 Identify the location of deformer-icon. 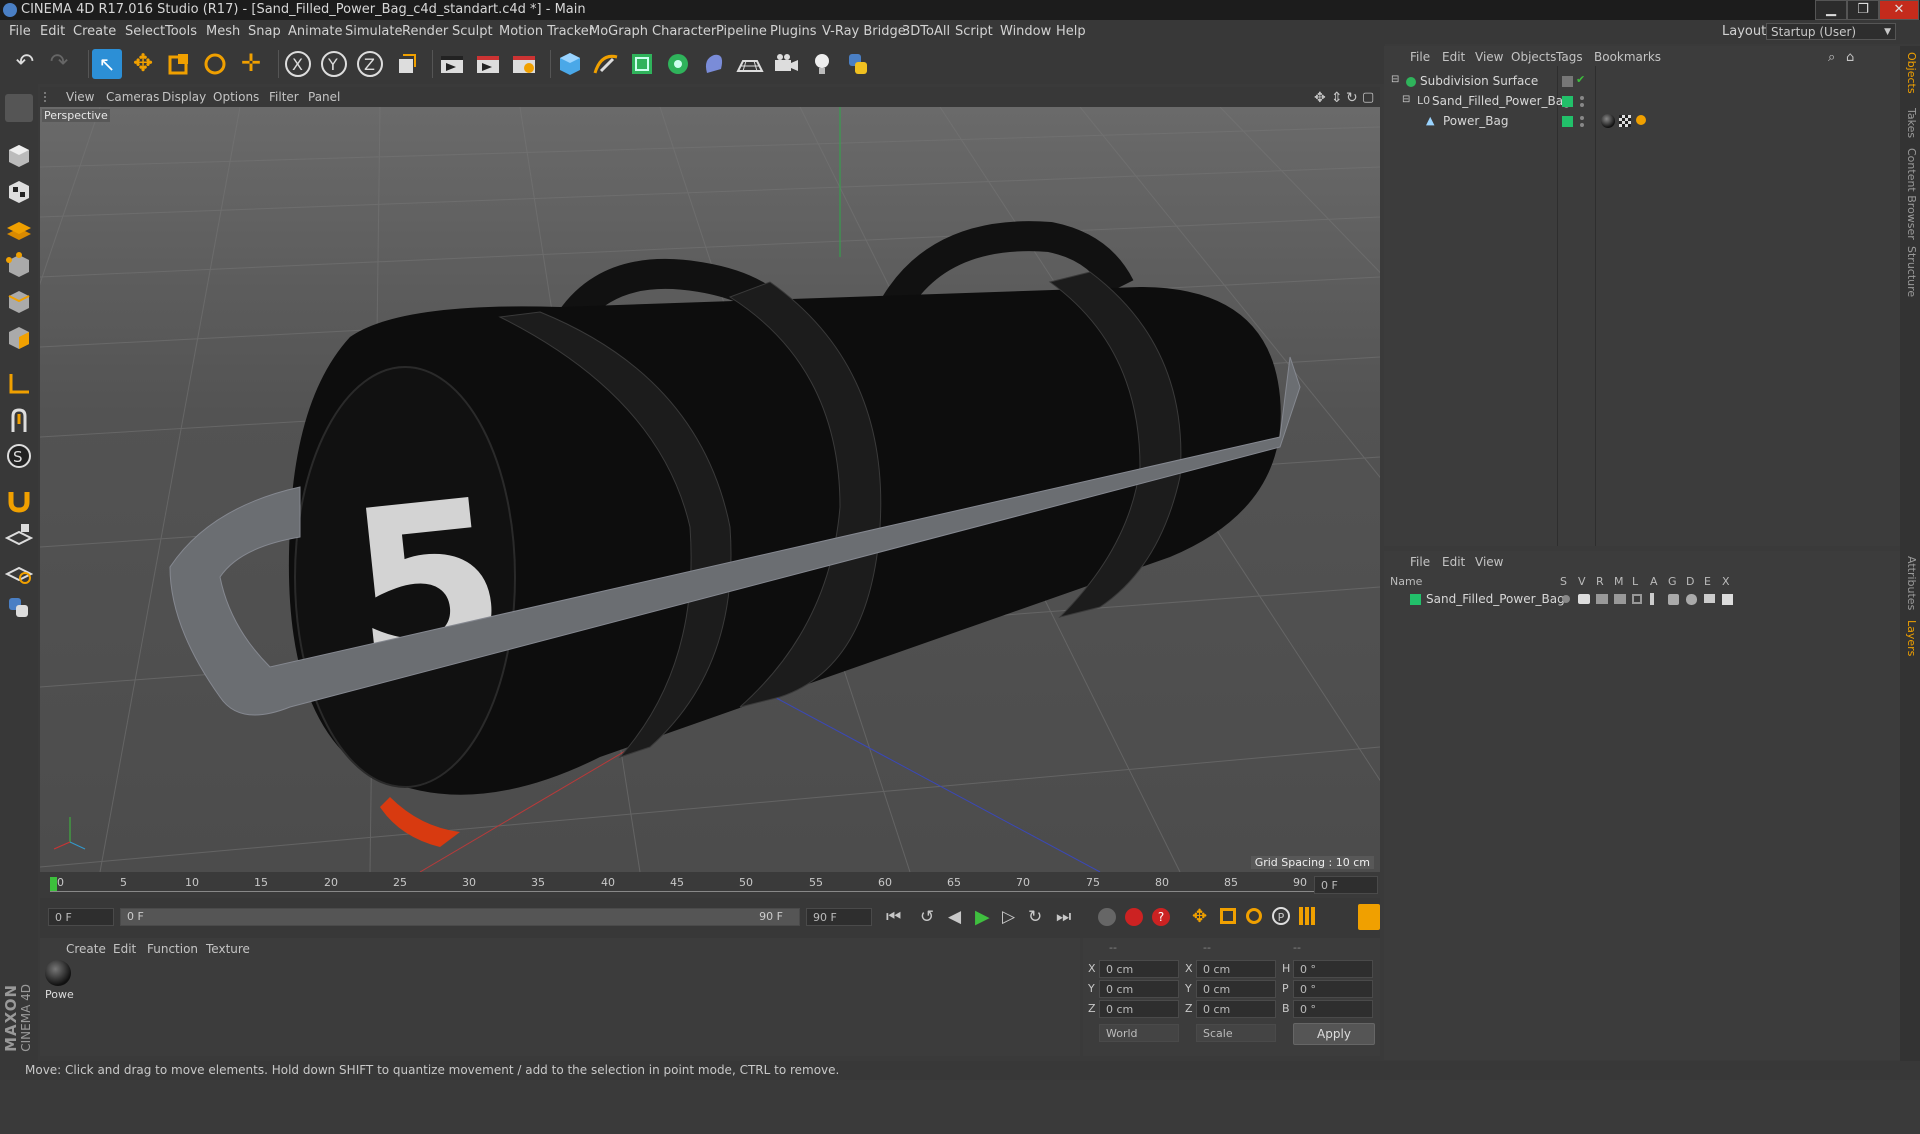
(714, 64).